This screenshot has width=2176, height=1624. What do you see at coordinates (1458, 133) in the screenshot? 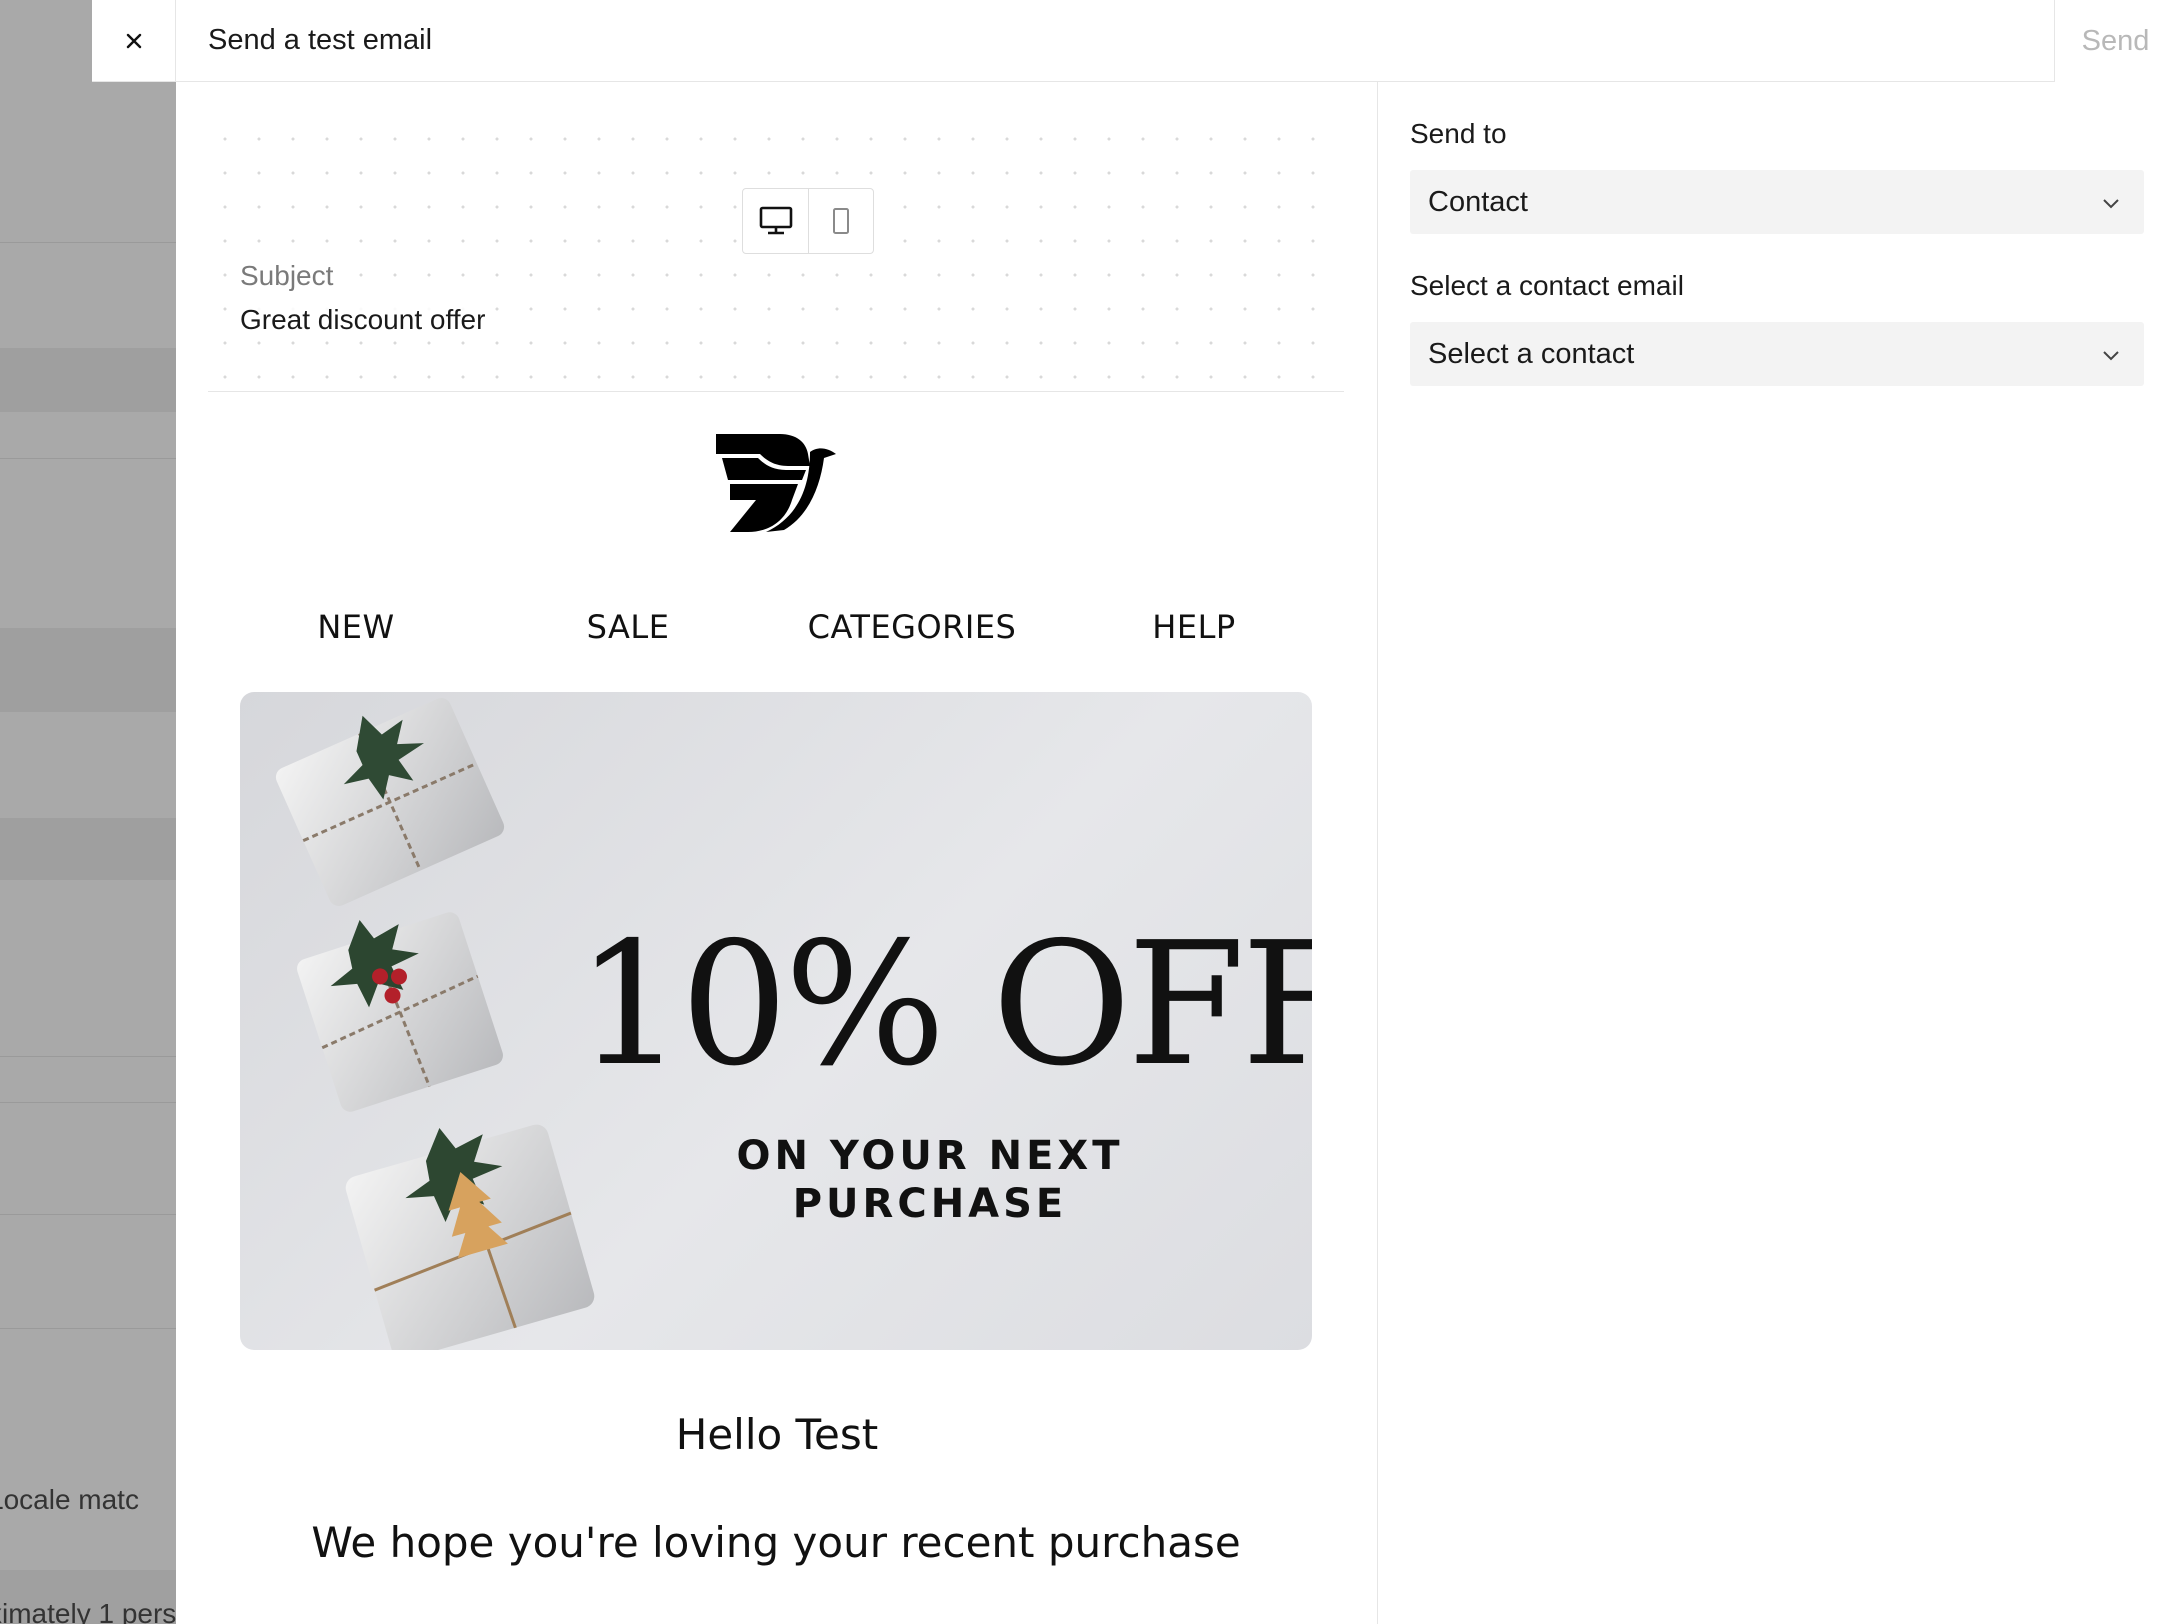
I see `send-to-label: Send to` at bounding box center [1458, 133].